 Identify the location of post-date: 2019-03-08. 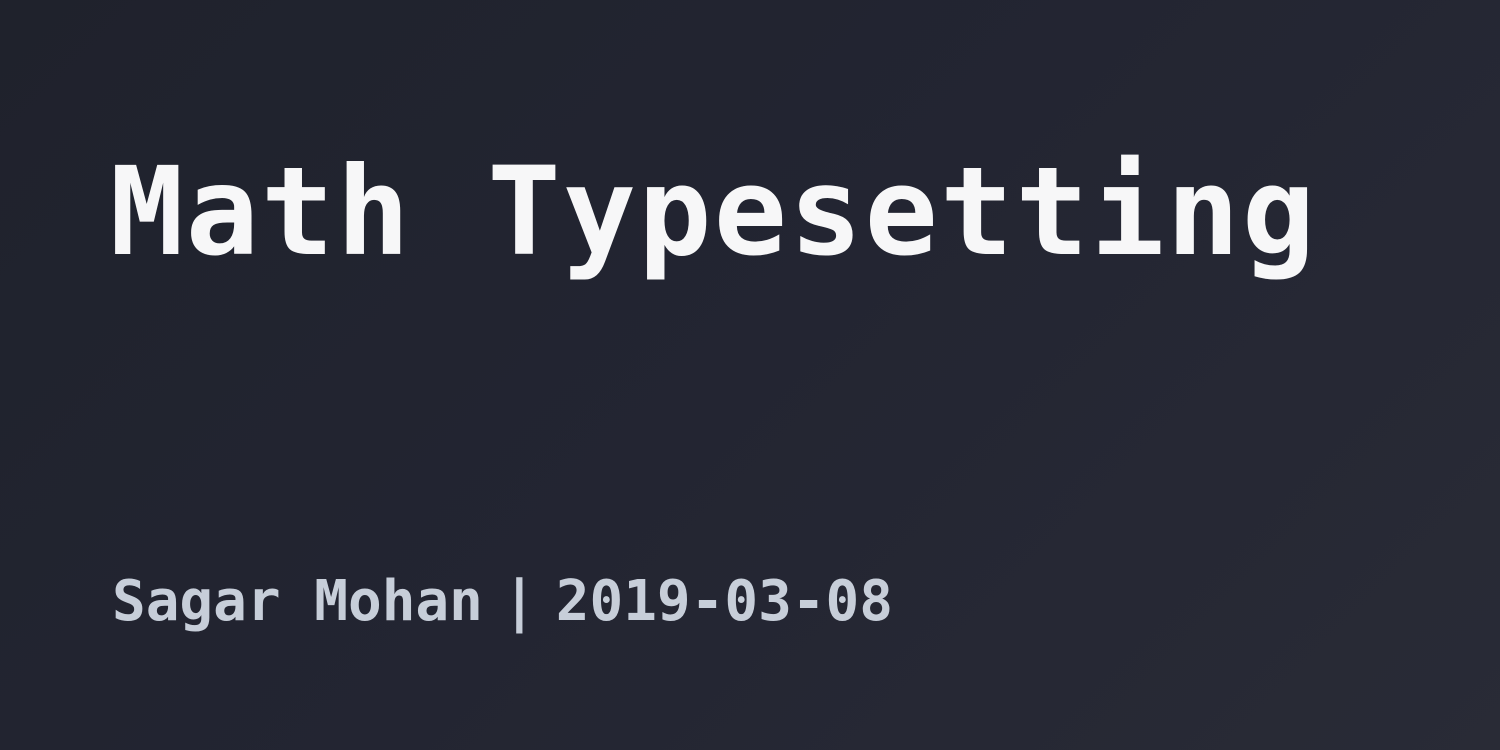
(724, 601).